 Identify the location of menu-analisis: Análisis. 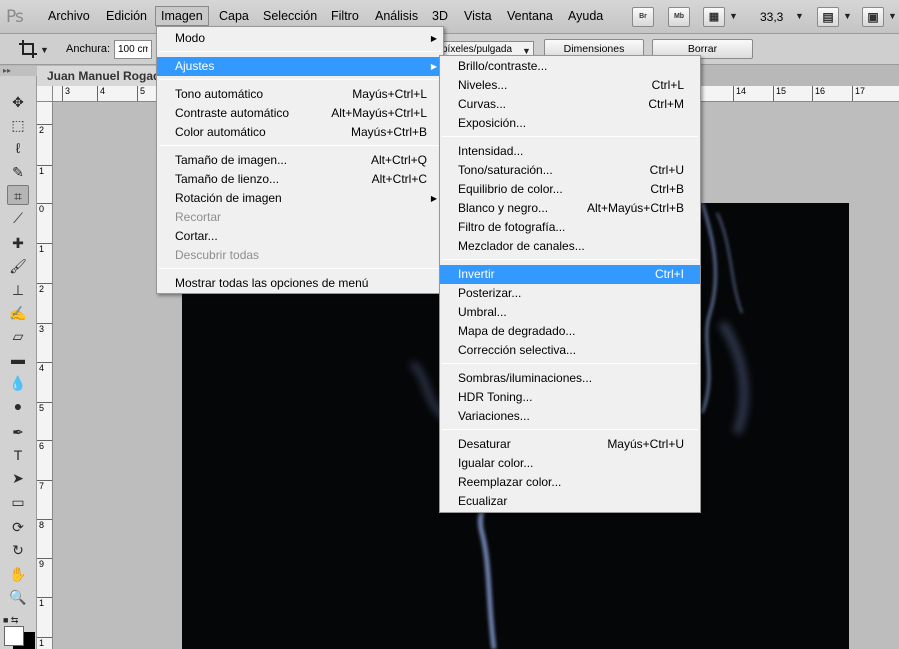
(396, 16).